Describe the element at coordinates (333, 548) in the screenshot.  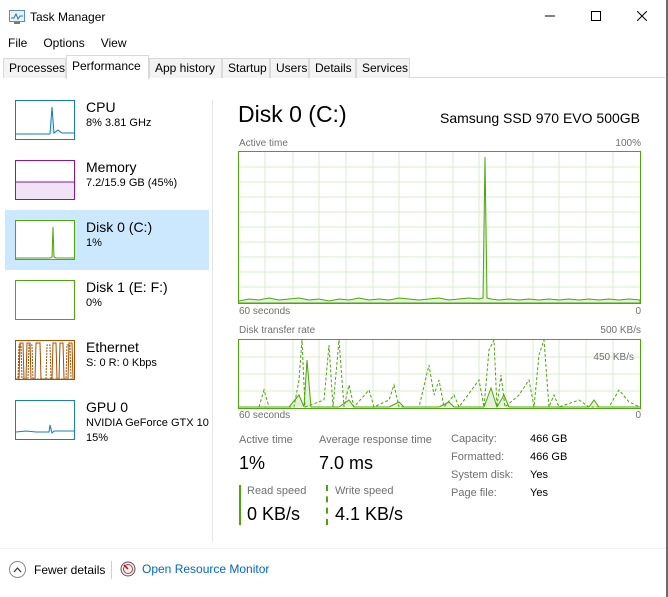
I see `footer-divider` at that location.